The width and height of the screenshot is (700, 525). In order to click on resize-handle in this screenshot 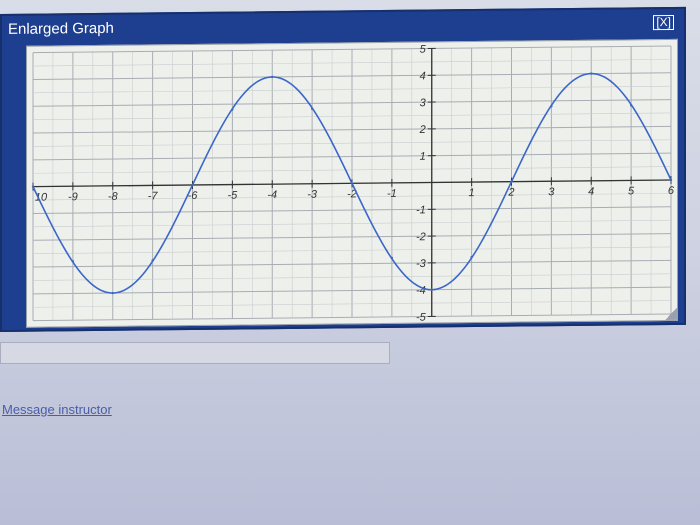, I will do `click(671, 314)`.